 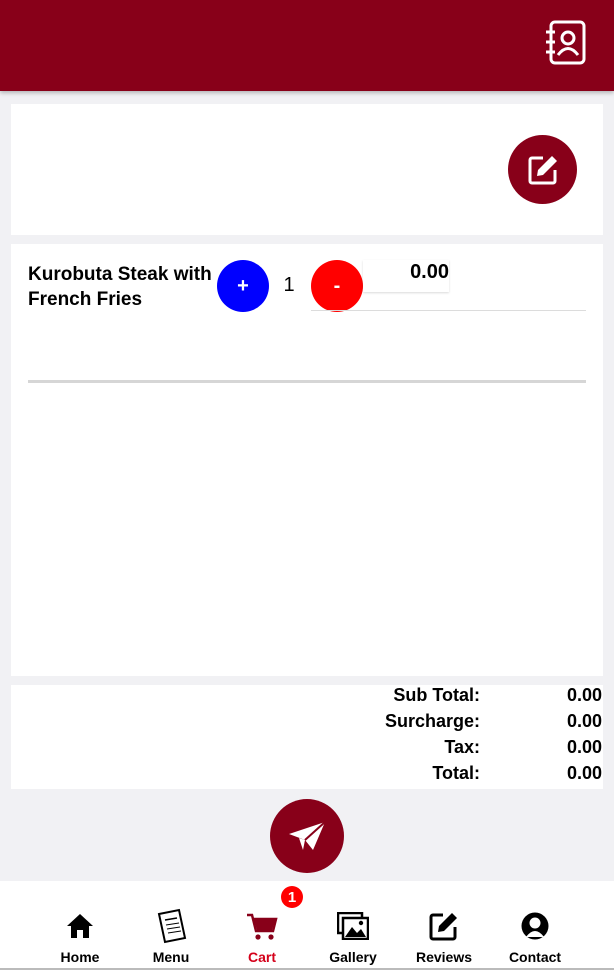 What do you see at coordinates (307, 45) in the screenshot?
I see `app-header` at bounding box center [307, 45].